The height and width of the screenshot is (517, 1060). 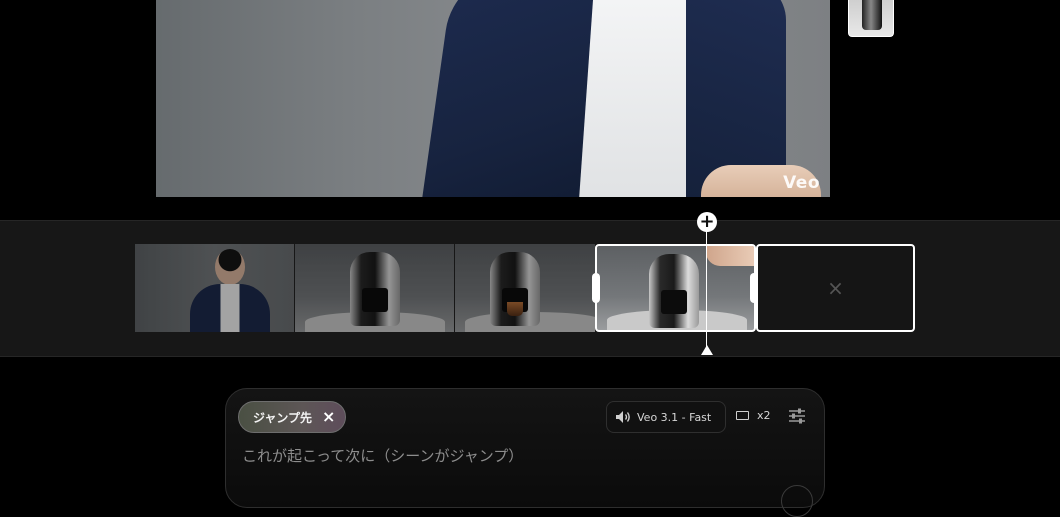 I want to click on thumbnail-machine, so click(x=872, y=15).